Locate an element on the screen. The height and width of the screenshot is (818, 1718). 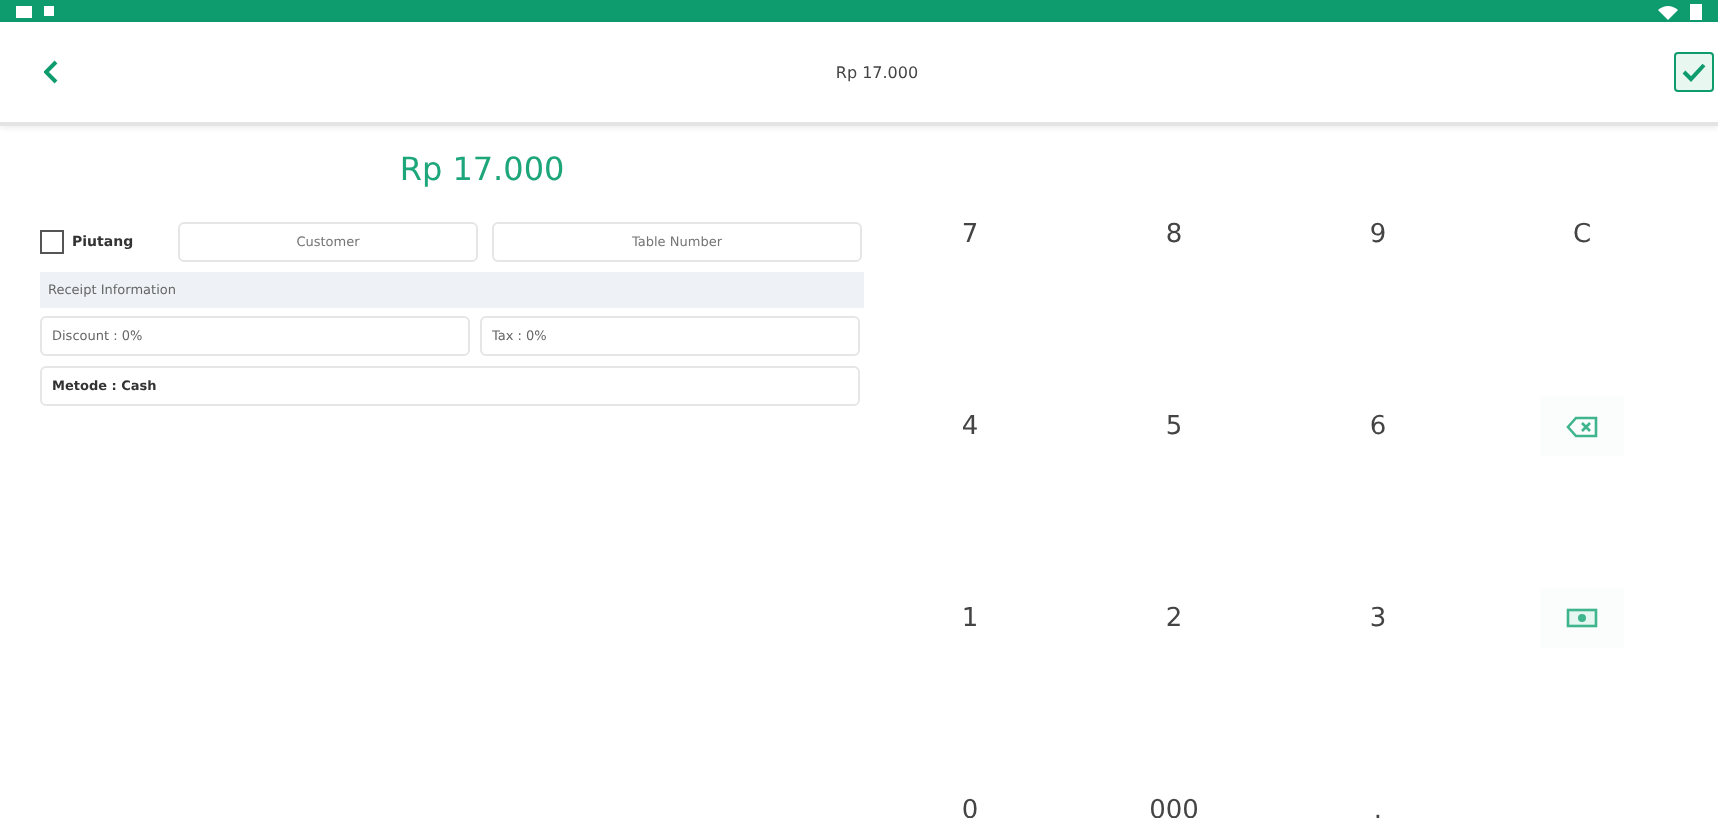
cash-button is located at coordinates (1582, 618).